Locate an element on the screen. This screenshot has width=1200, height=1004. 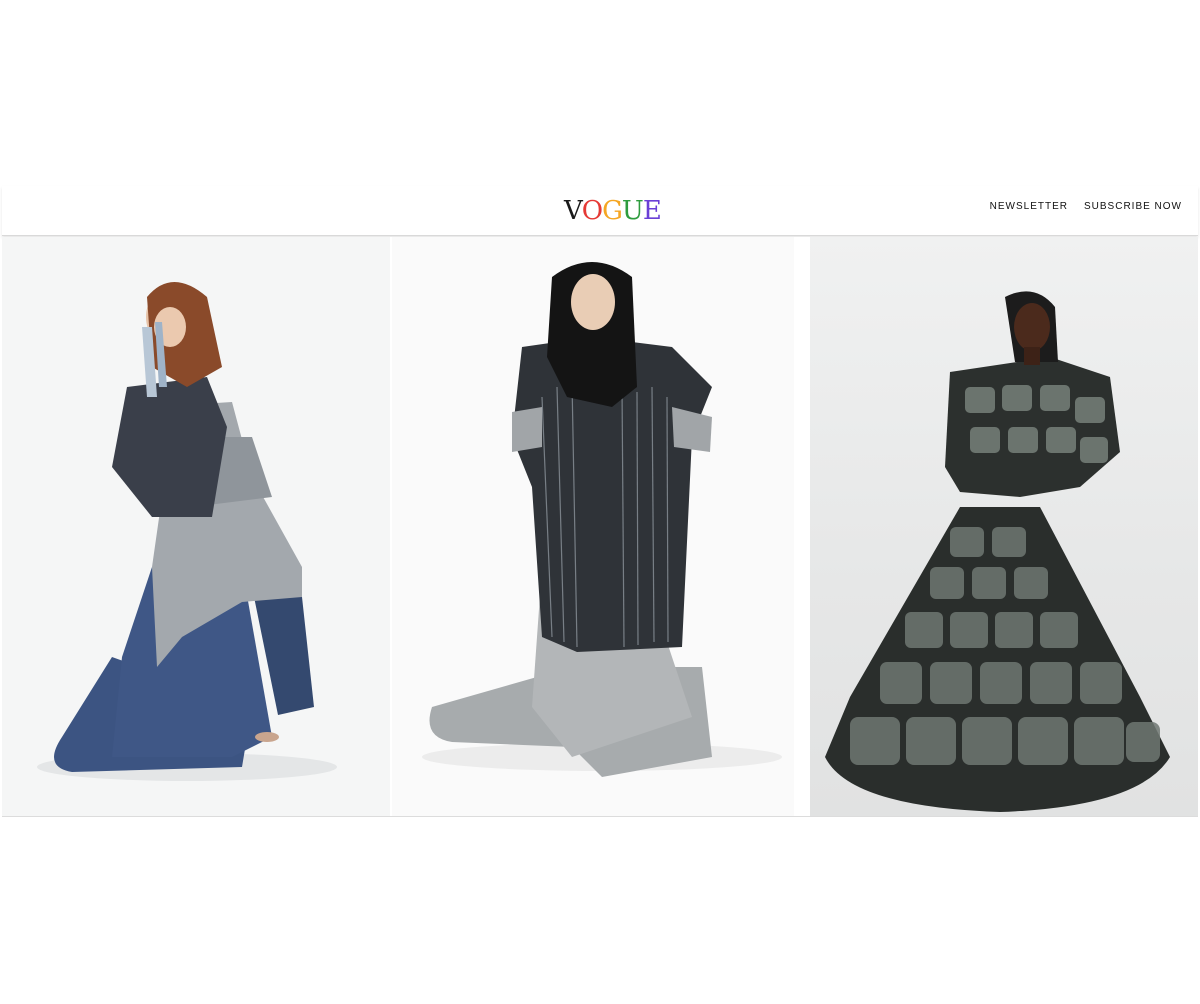
photo-denim-look is located at coordinates (187, 531).